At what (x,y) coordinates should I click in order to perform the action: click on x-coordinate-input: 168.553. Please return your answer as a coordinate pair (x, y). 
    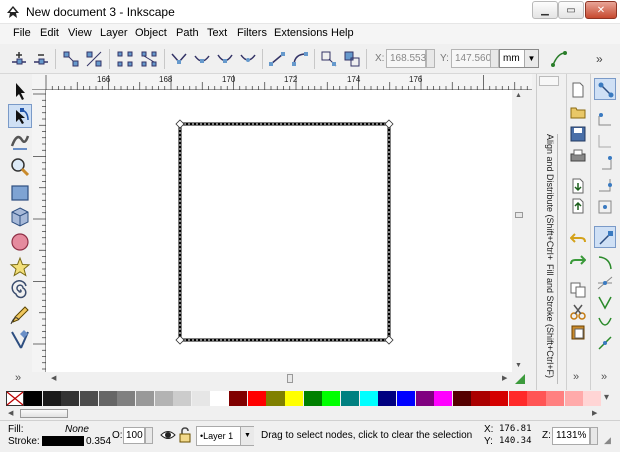
    Looking at the image, I should click on (406, 58).